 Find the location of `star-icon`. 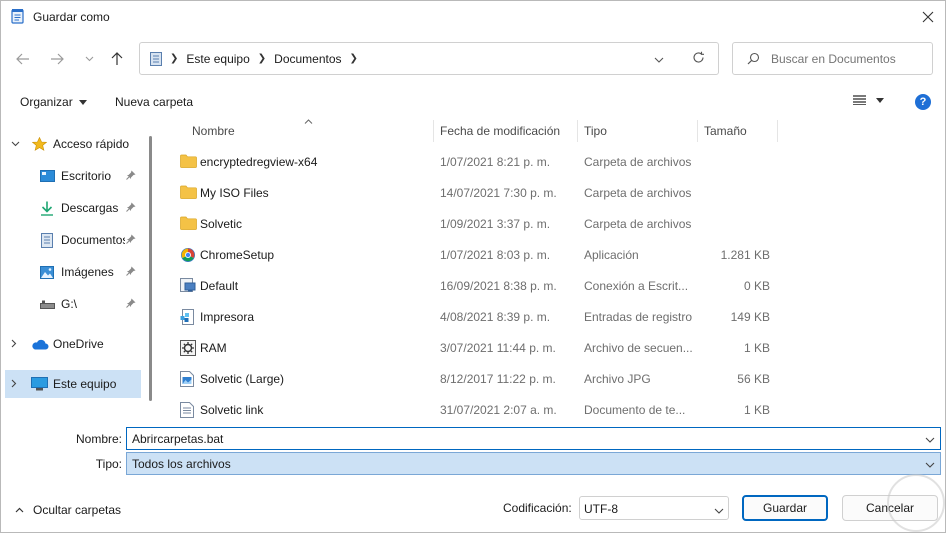

star-icon is located at coordinates (39, 144).